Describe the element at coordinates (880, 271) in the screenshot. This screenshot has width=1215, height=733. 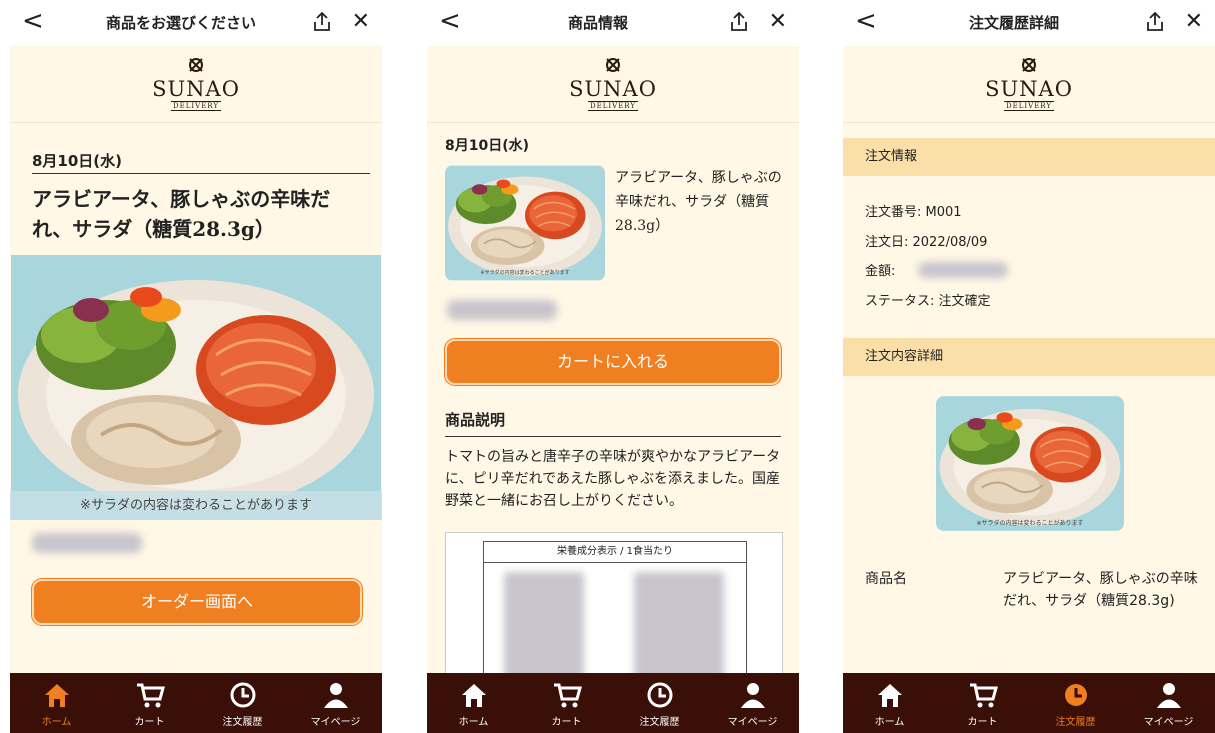
I see `amount-label: 金額:` at that location.